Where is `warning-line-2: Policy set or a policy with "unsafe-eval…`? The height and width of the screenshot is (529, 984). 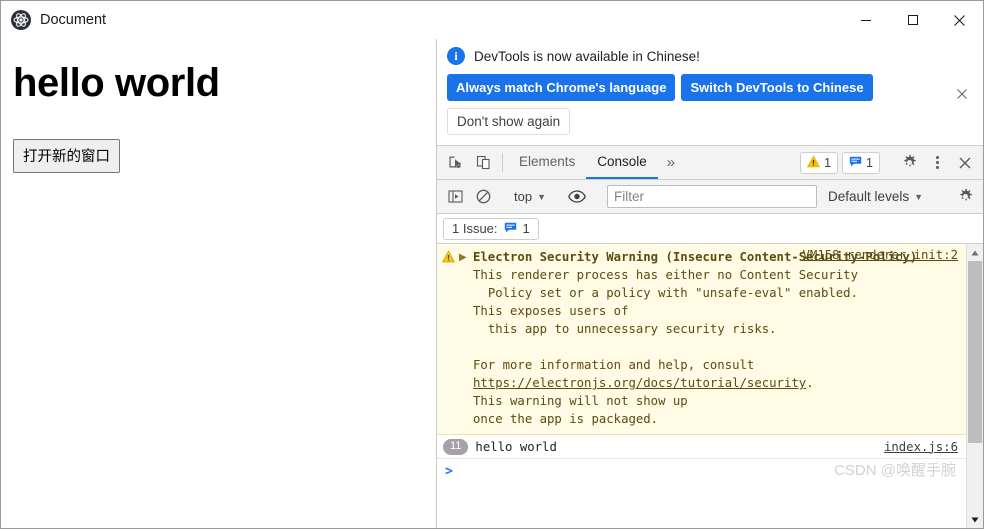
warning-line-2: Policy set or a policy with "unsafe-eval… is located at coordinates (665, 293).